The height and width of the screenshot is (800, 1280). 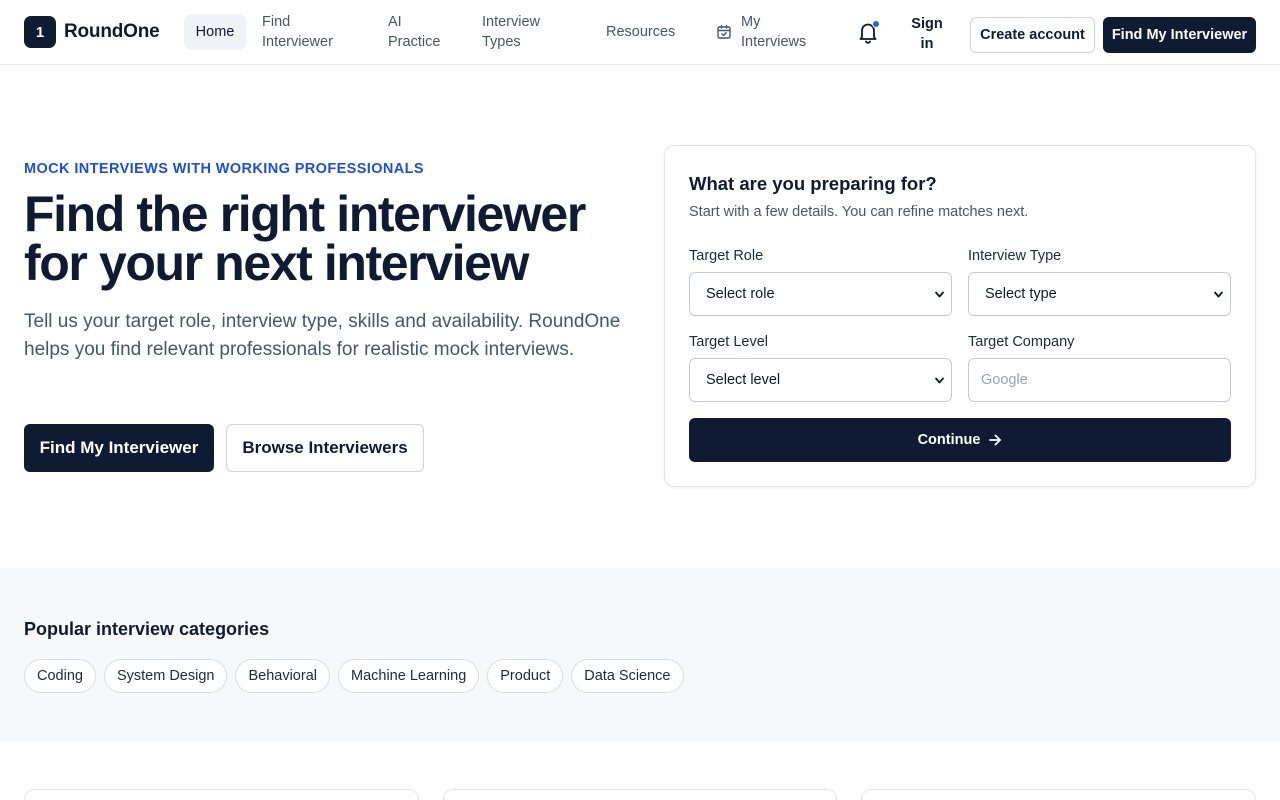 What do you see at coordinates (525, 676) in the screenshot?
I see `category-chip-product: Product` at bounding box center [525, 676].